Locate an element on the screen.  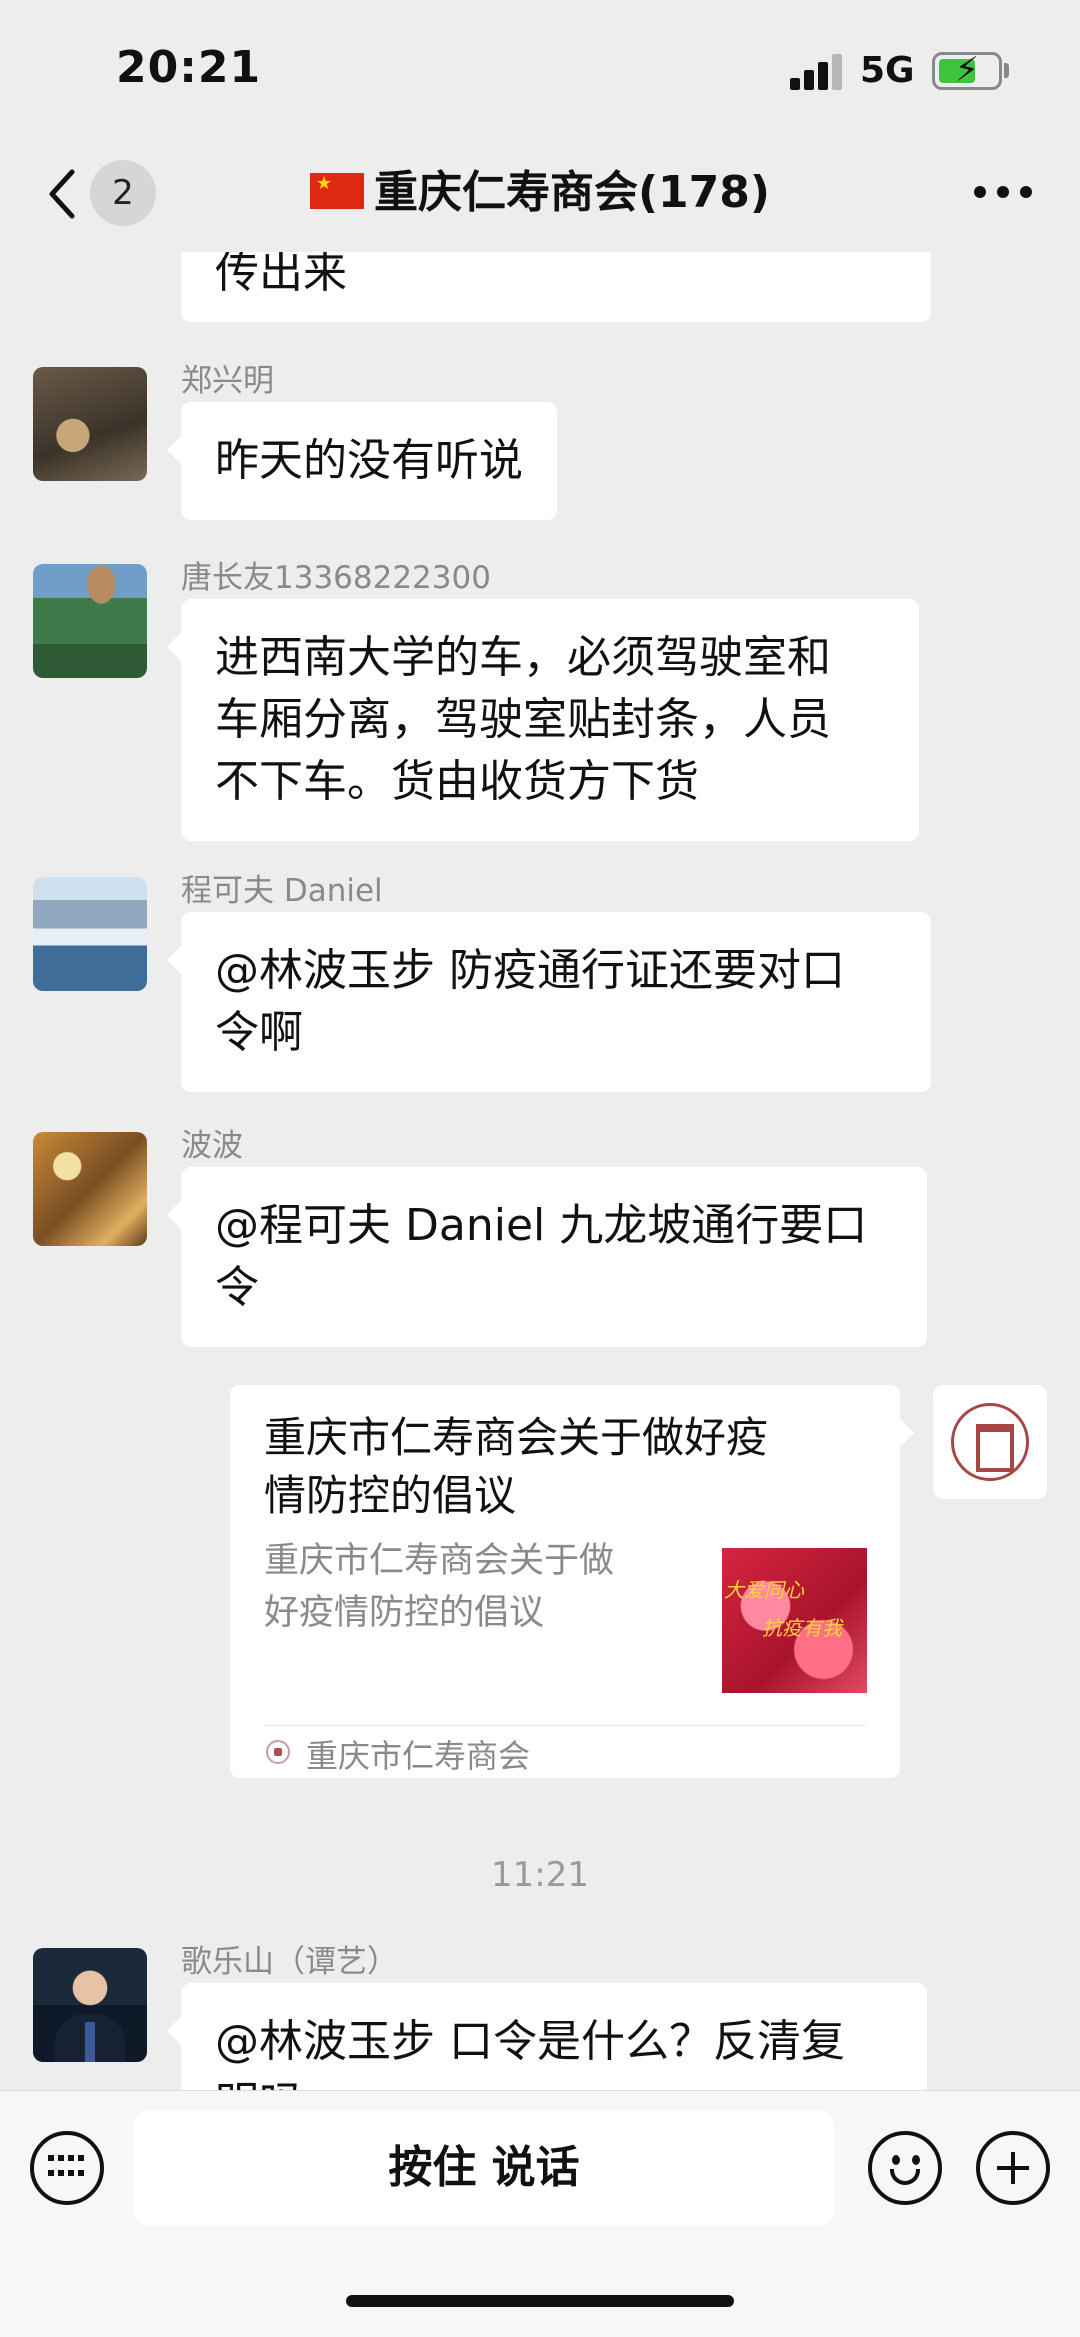
emoji-icon is located at coordinates (905, 2168).